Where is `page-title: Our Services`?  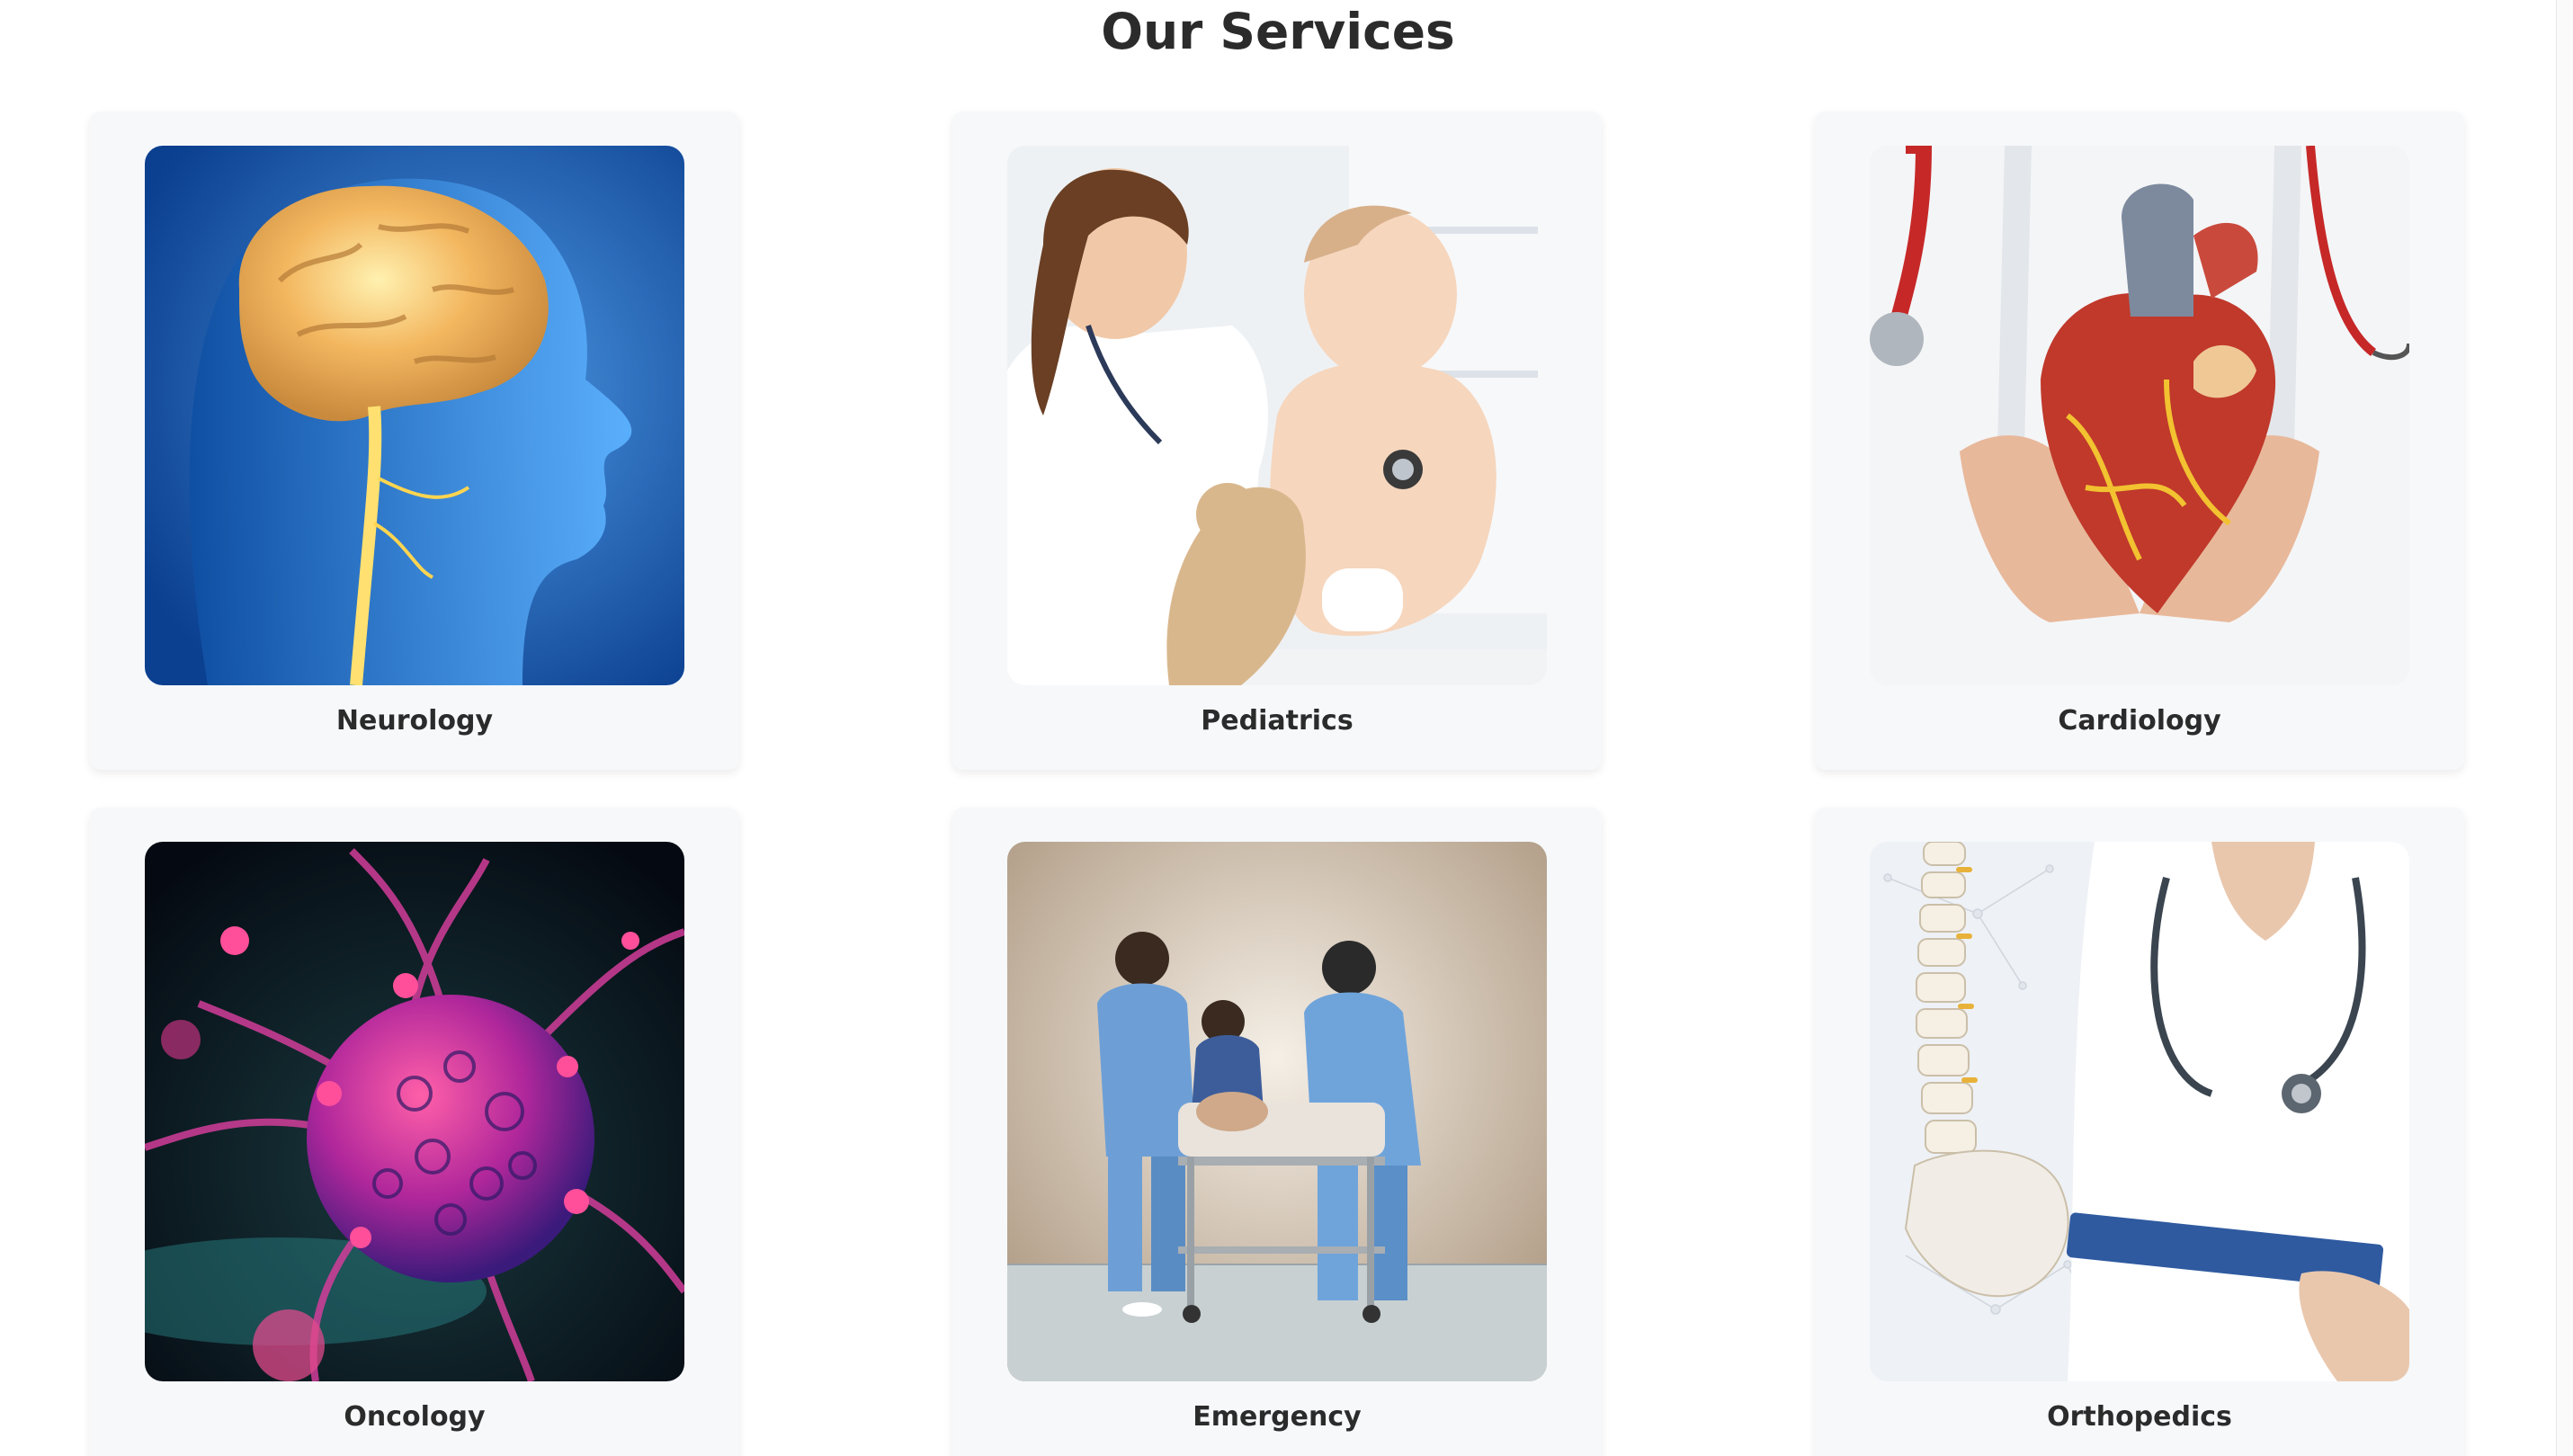
page-title: Our Services is located at coordinates (1278, 31).